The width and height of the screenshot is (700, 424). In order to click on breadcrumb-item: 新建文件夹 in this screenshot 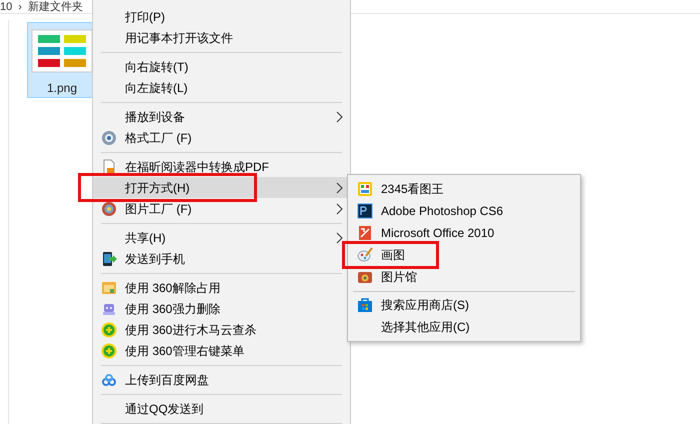, I will do `click(55, 6)`.